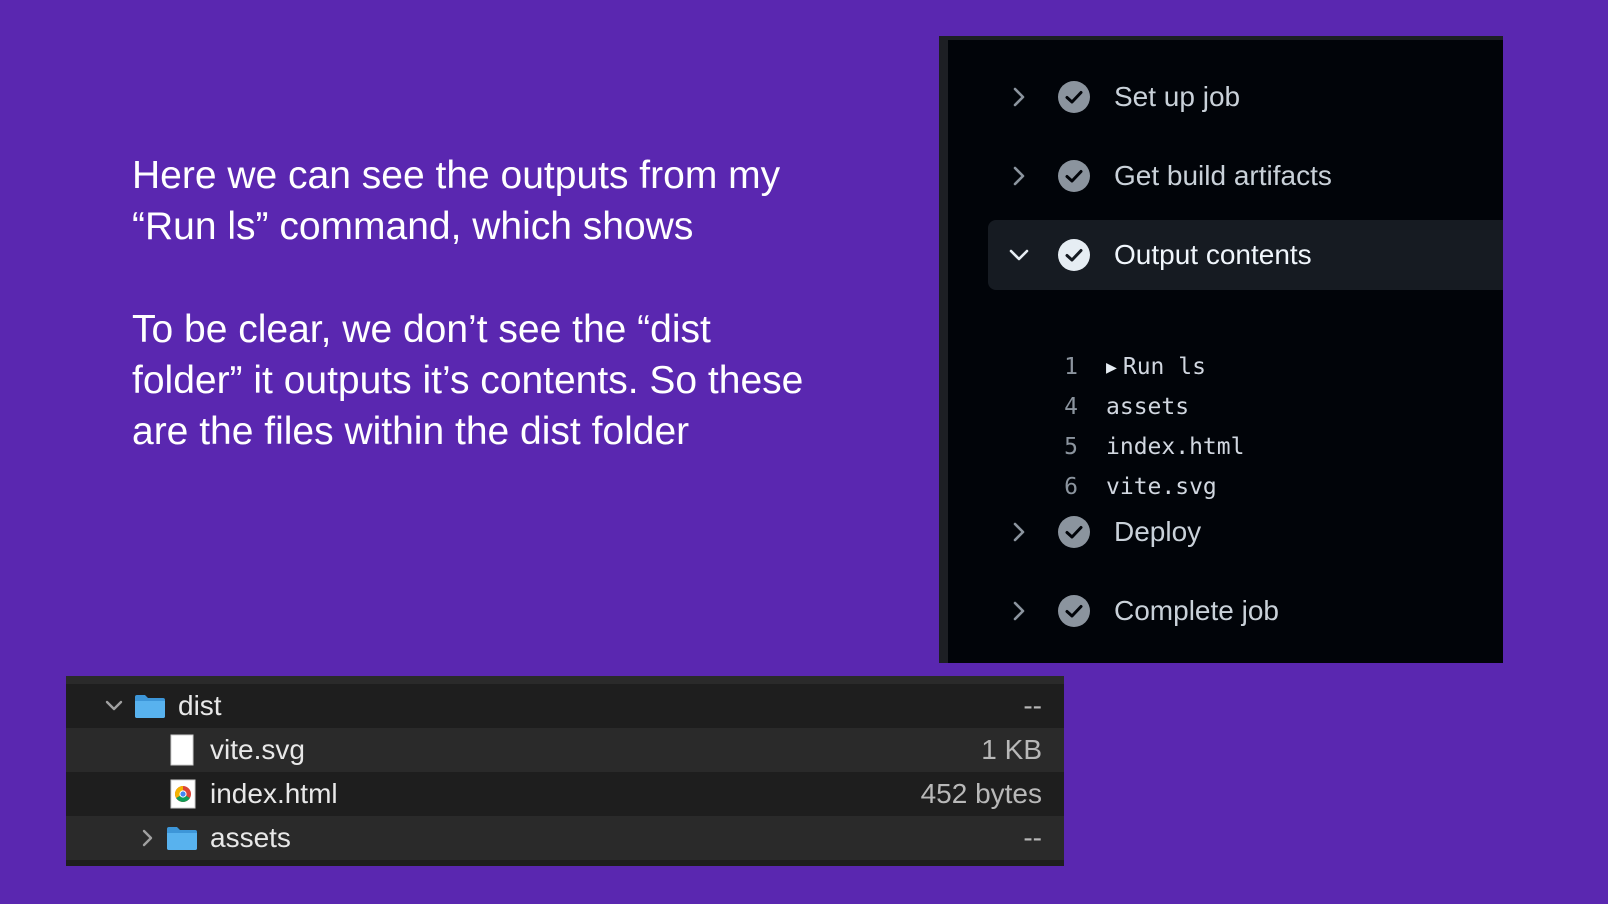  I want to click on log-line: 4 assets, so click(1146, 407).